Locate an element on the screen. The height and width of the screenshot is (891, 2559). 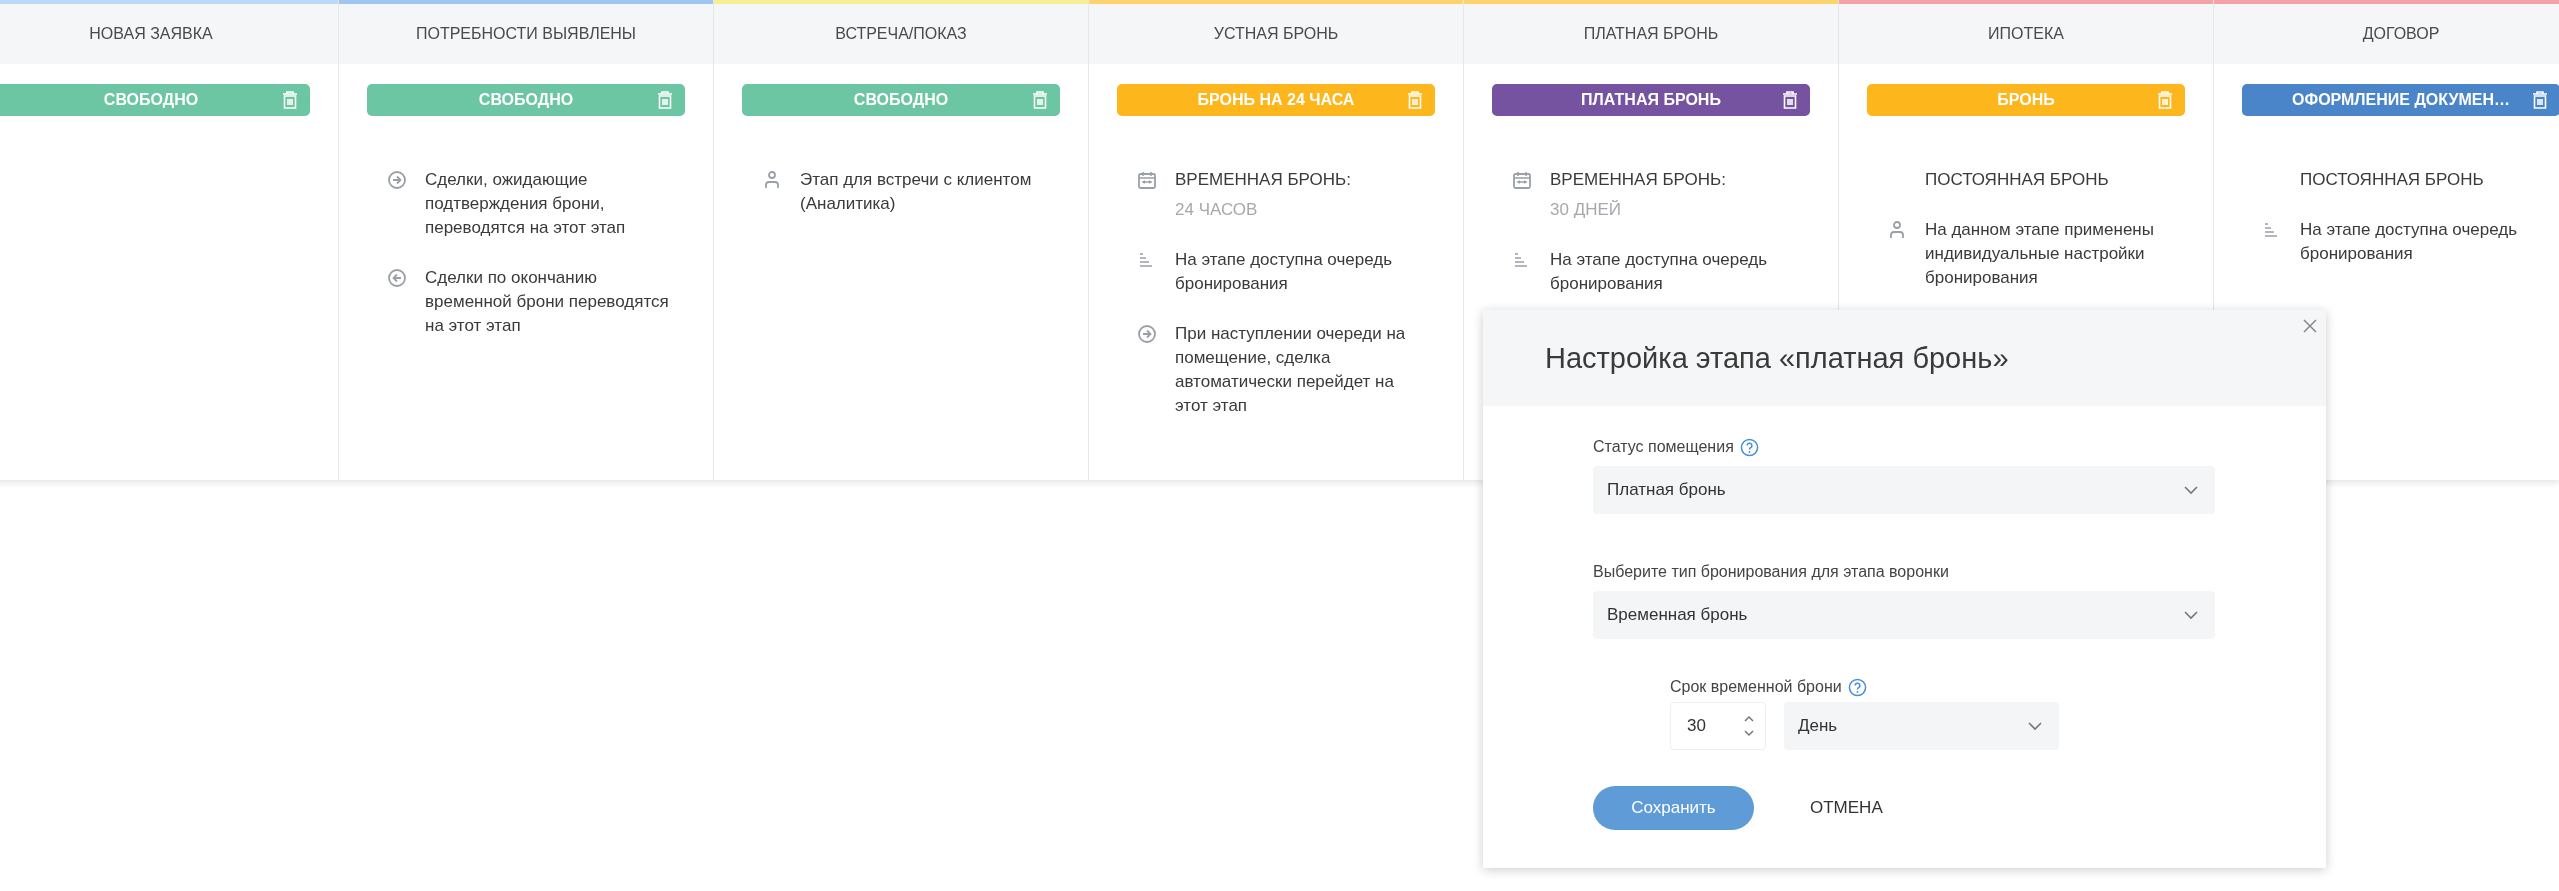
stage-note: На данном этапе применены индивидуальные настройки бронирования is located at coordinates (2040, 254).